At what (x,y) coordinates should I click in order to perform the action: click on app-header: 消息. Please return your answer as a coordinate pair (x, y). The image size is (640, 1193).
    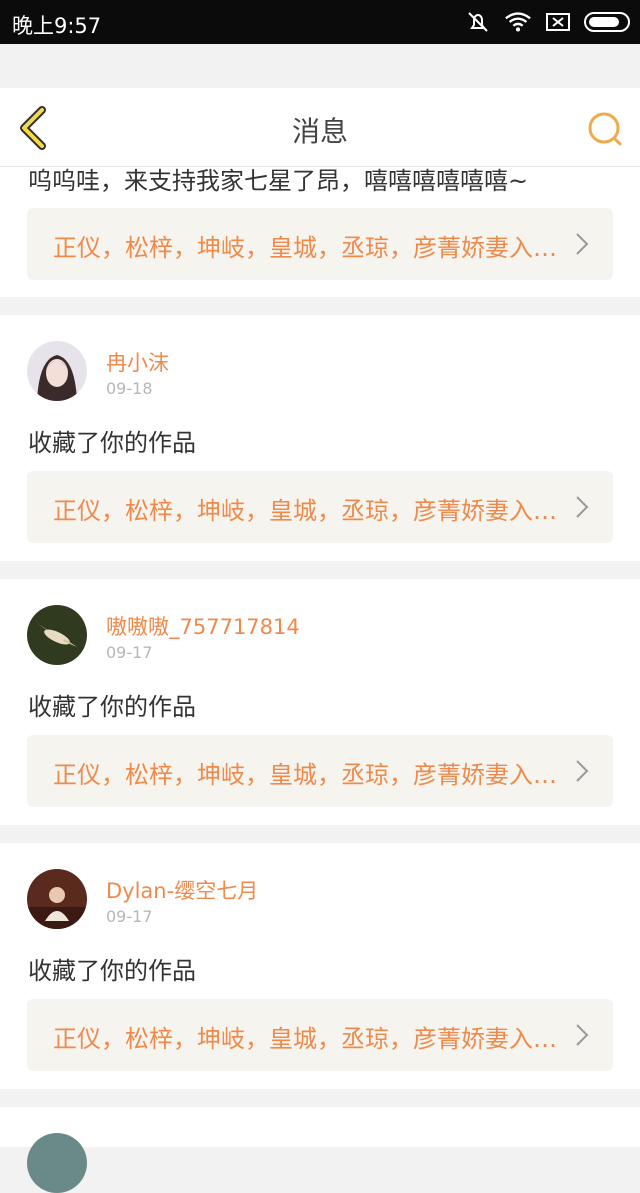
    Looking at the image, I should click on (320, 127).